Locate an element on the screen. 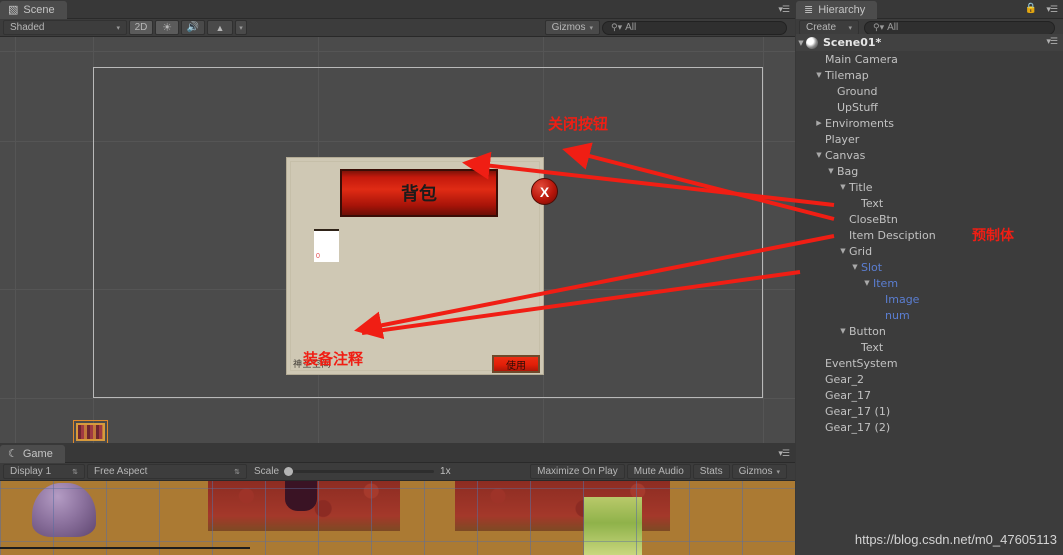  create-label: Create is located at coordinates (821, 27).